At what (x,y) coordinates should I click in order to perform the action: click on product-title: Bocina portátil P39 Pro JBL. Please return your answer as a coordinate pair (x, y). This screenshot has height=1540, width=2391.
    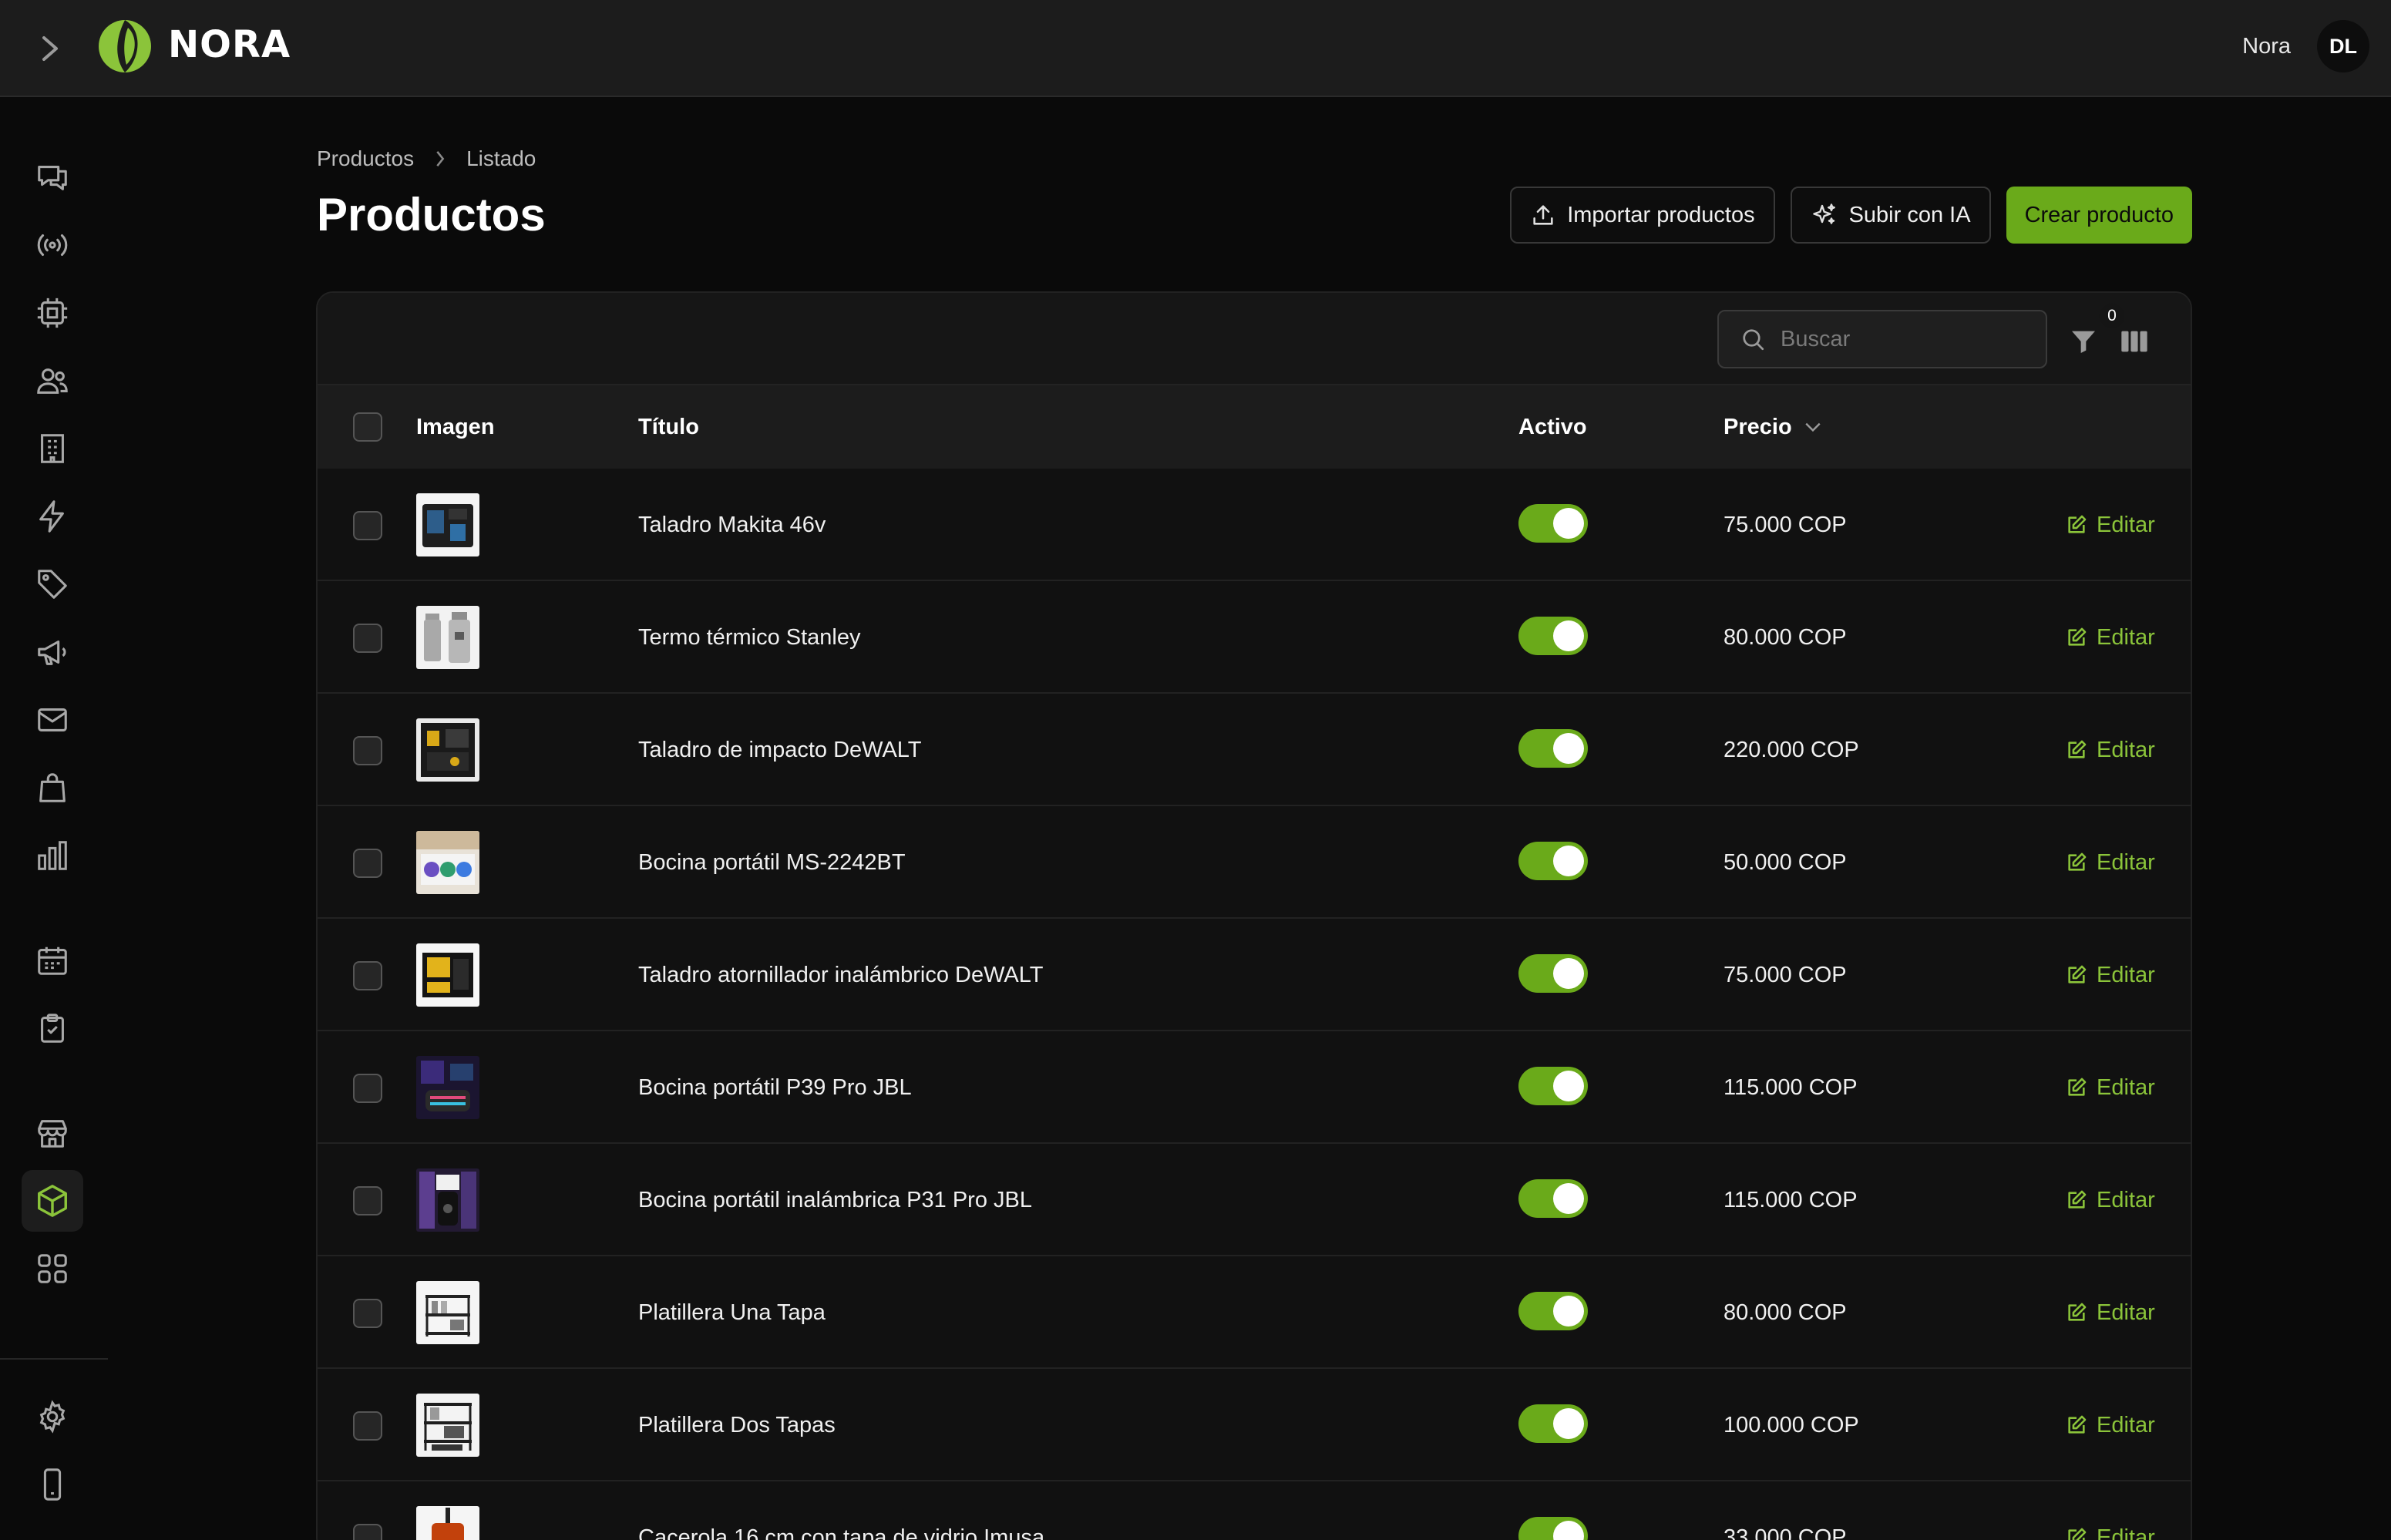
    Looking at the image, I should click on (775, 1087).